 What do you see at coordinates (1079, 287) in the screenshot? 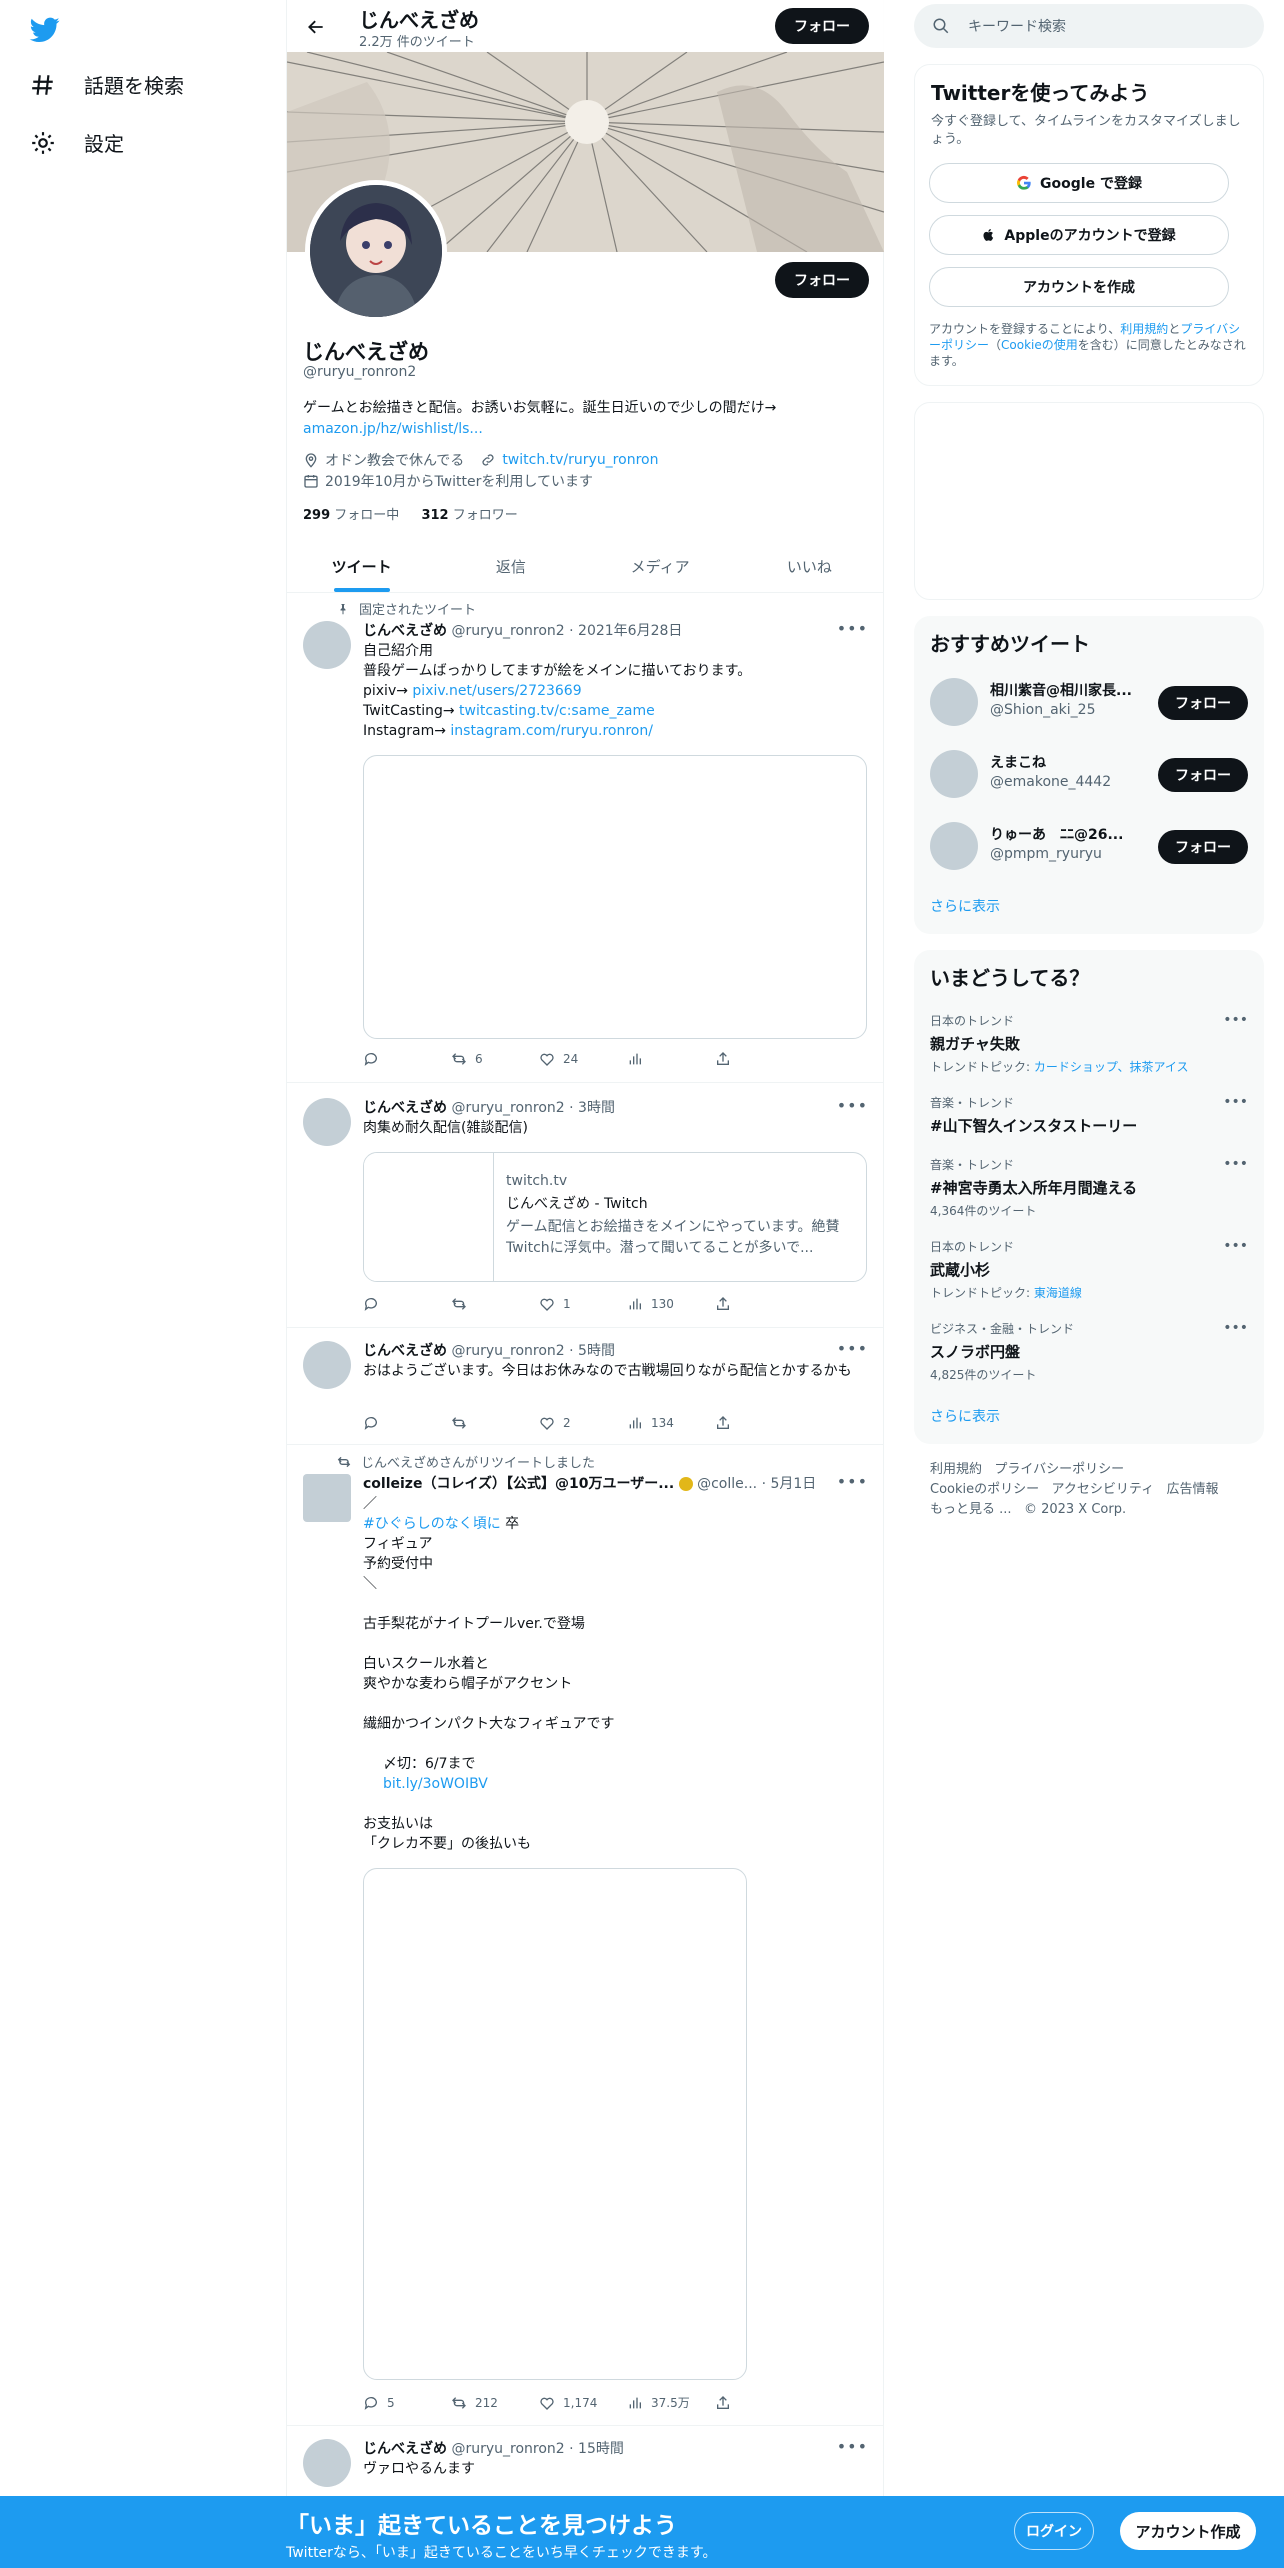
I see `create-account-button: アカウントを作成` at bounding box center [1079, 287].